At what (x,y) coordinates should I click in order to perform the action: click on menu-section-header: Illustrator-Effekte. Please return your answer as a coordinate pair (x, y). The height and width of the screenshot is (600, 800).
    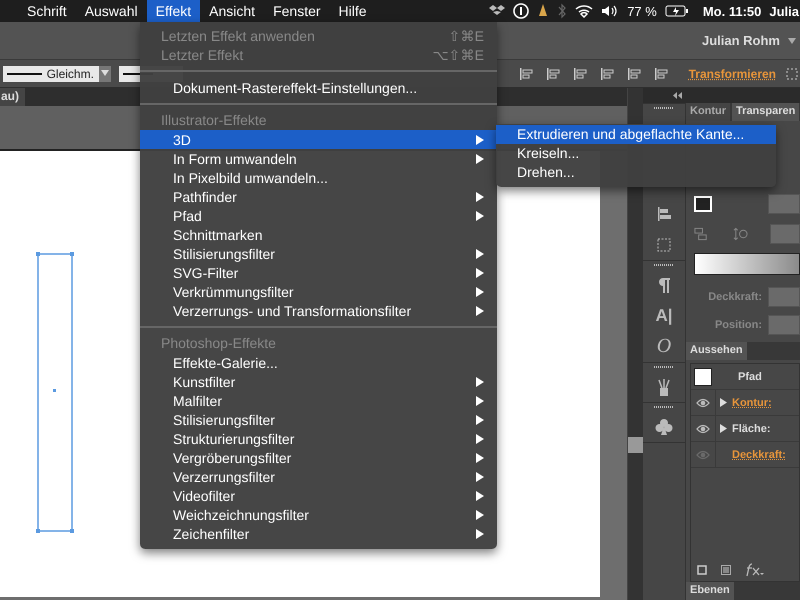
    Looking at the image, I should click on (214, 120).